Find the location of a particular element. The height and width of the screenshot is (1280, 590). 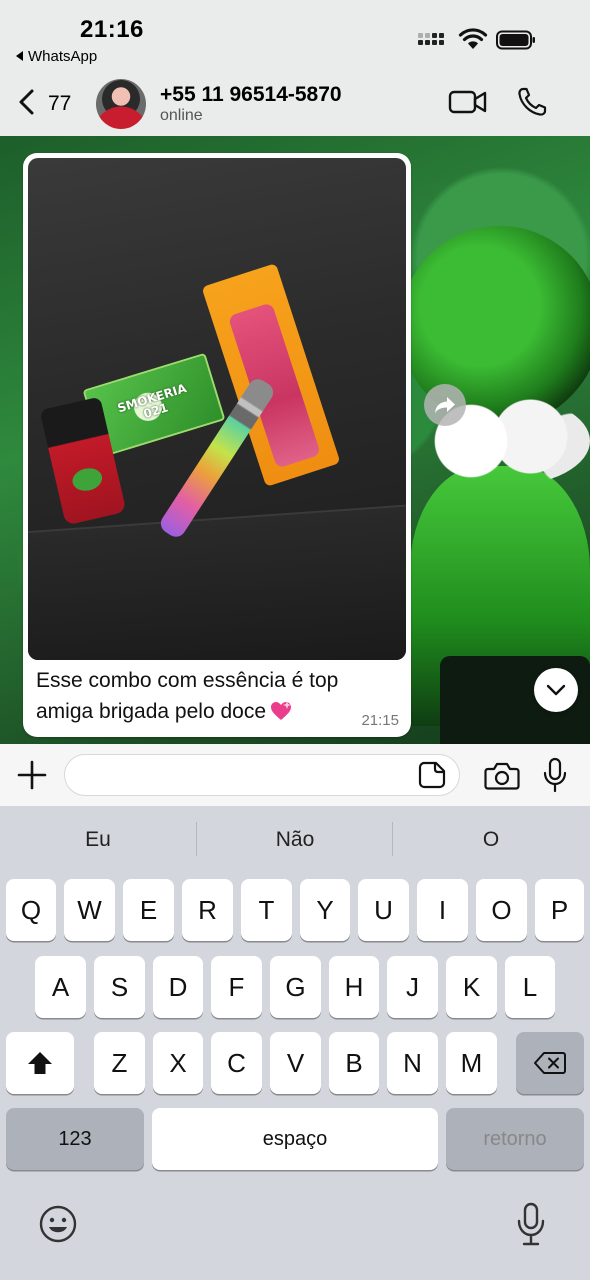

predictive-bar: Eu Não O is located at coordinates (295, 839).